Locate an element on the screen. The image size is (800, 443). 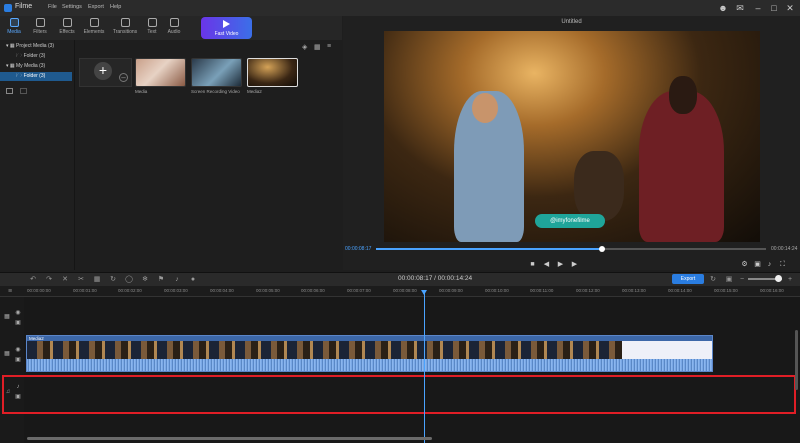
undo-icon: ↶ is located at coordinates (33, 279).